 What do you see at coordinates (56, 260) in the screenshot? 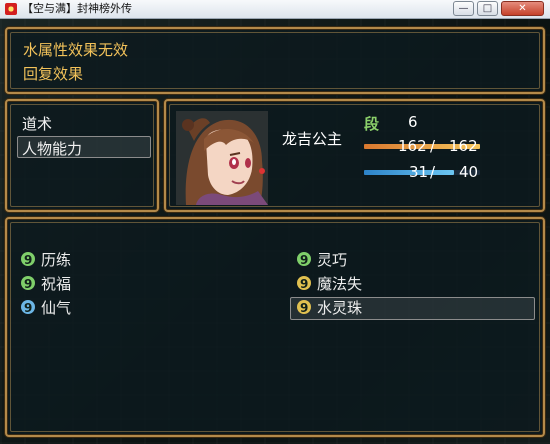
I see `skill-label: 历练` at bounding box center [56, 260].